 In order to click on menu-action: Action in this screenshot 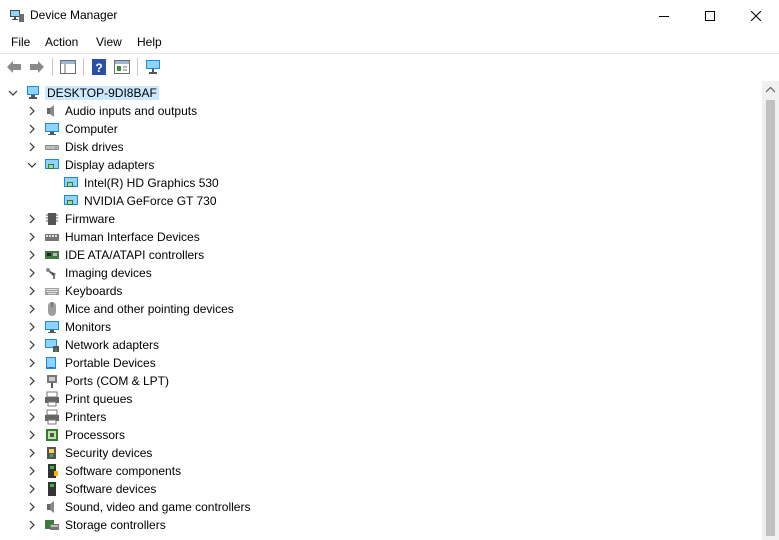, I will do `click(61, 42)`.